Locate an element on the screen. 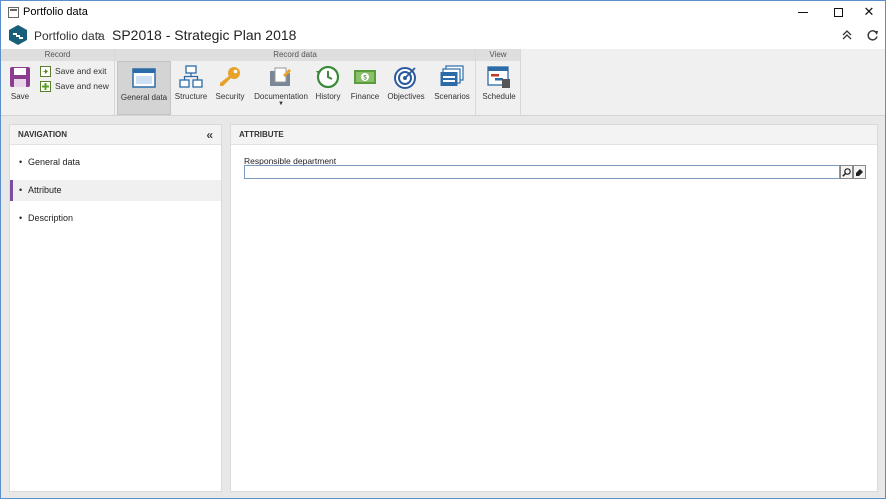 Image resolution: width=886 pixels, height=499 pixels. general-data-label: General data is located at coordinates (144, 97).